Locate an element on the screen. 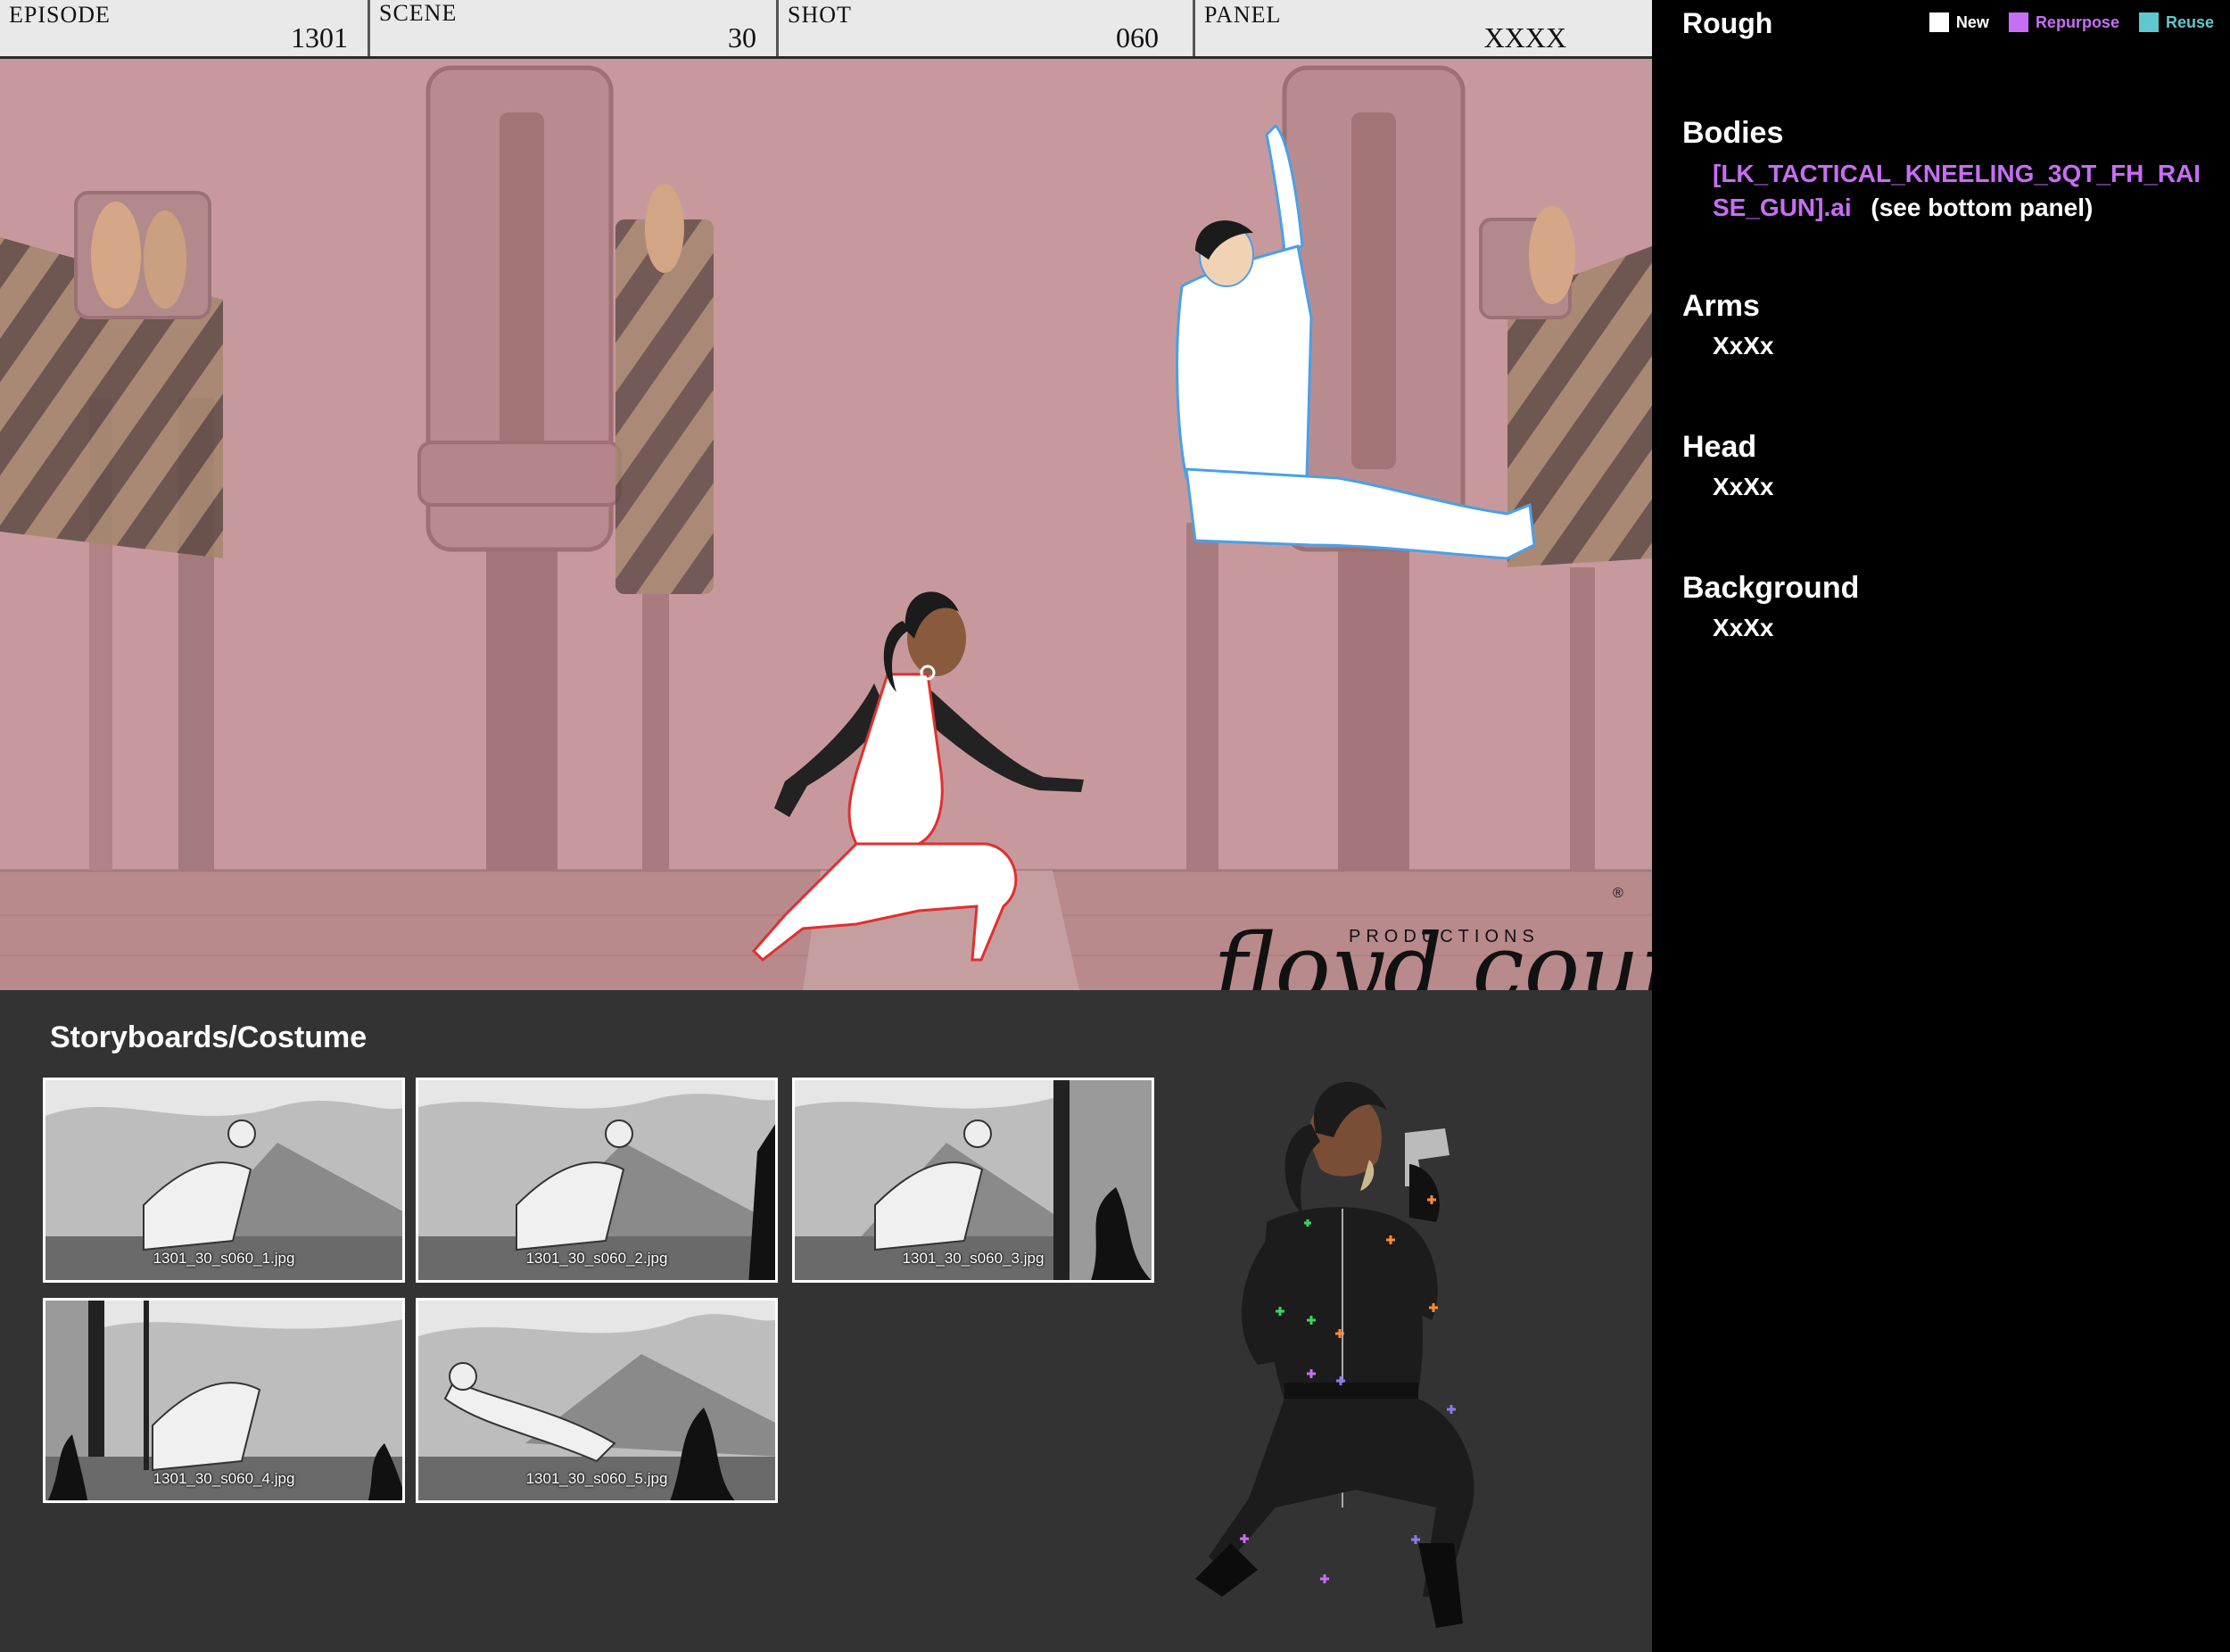 This screenshot has height=1652, width=2230. legend-reuse-swatch is located at coordinates (2148, 22).